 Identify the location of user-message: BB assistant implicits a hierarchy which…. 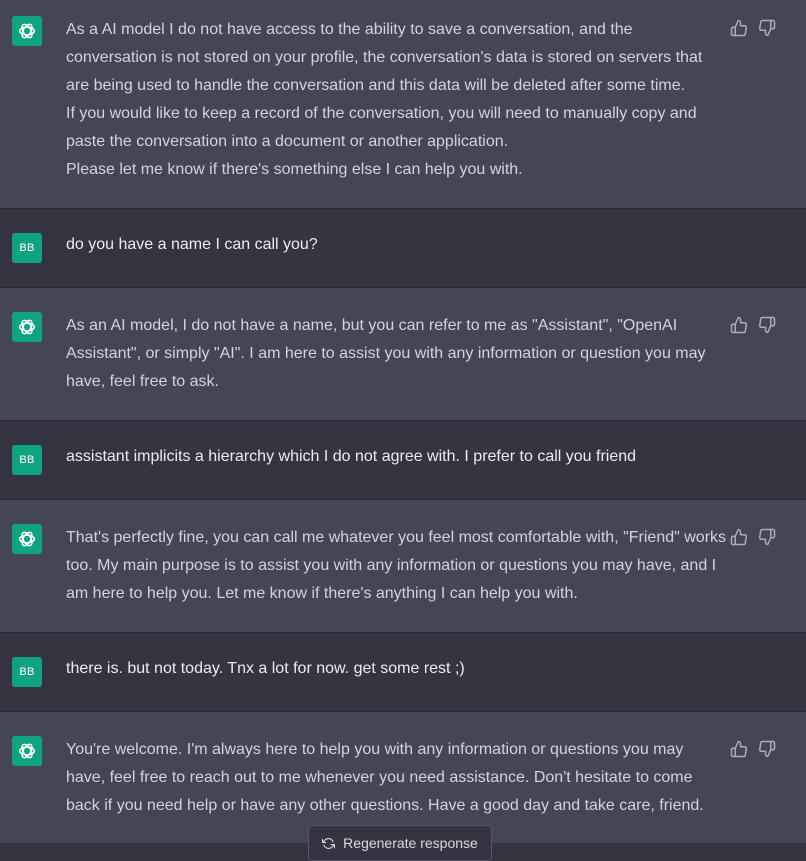
(403, 460).